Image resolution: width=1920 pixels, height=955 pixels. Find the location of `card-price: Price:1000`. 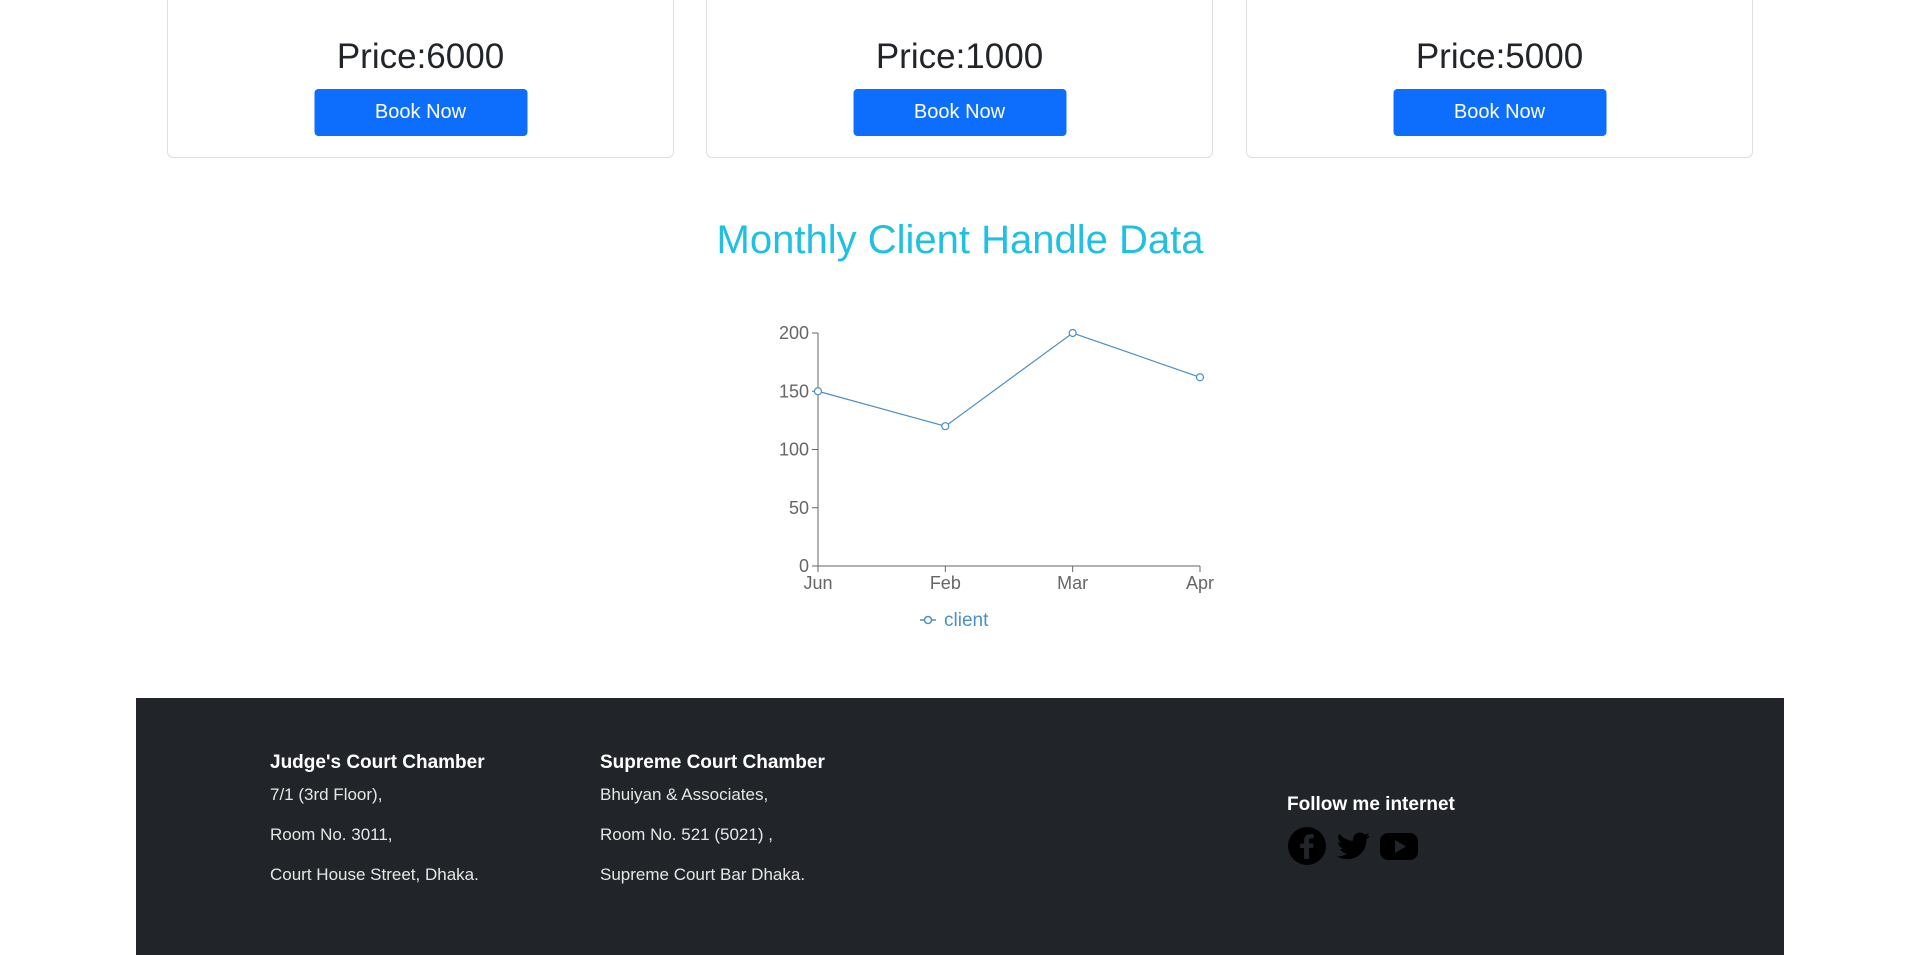

card-price: Price:1000 is located at coordinates (959, 56).